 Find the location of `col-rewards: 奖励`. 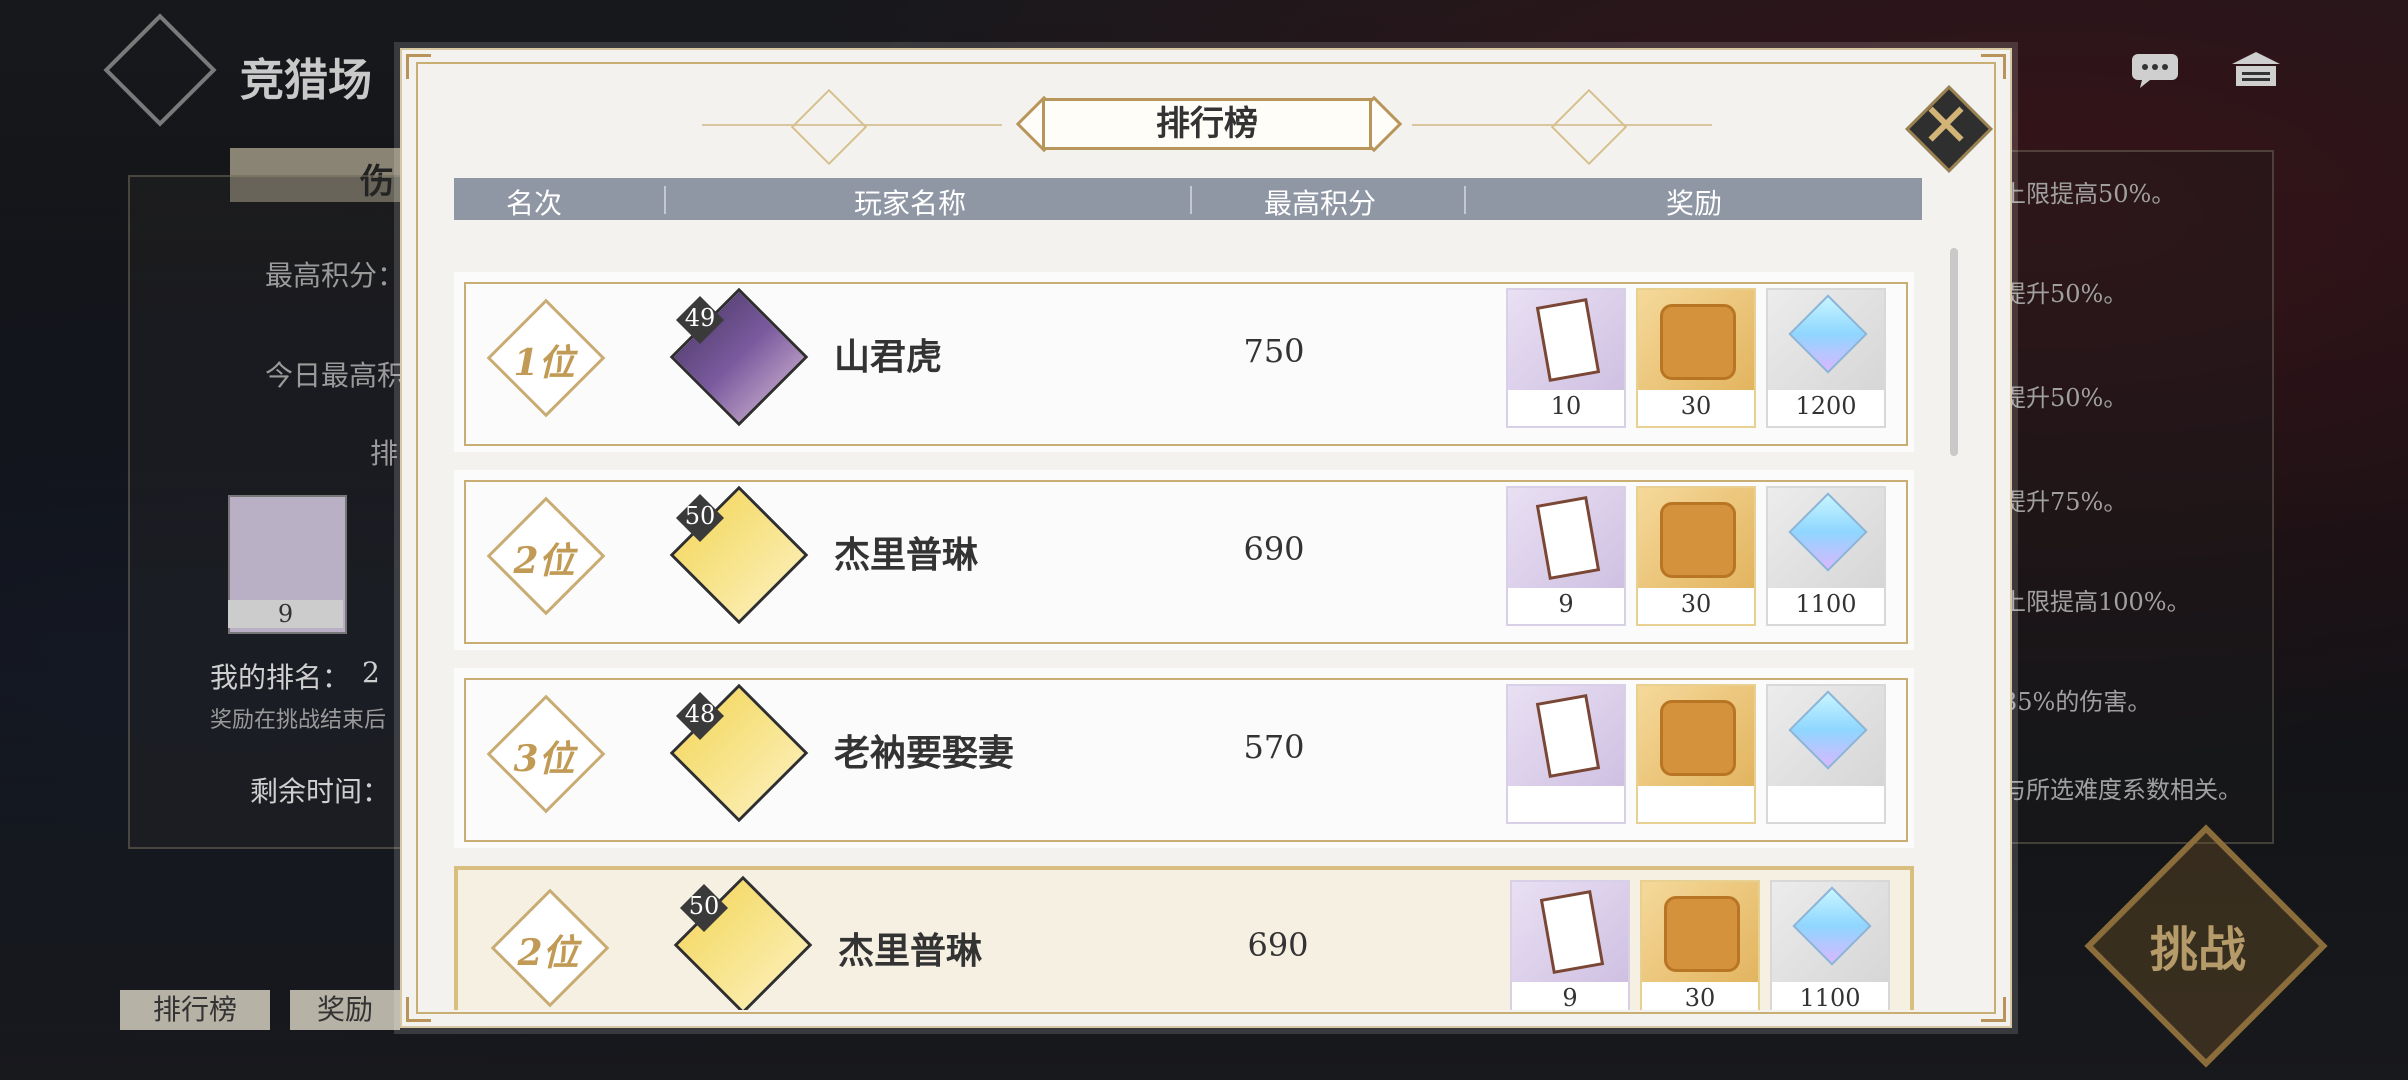

col-rewards: 奖励 is located at coordinates (1694, 203).